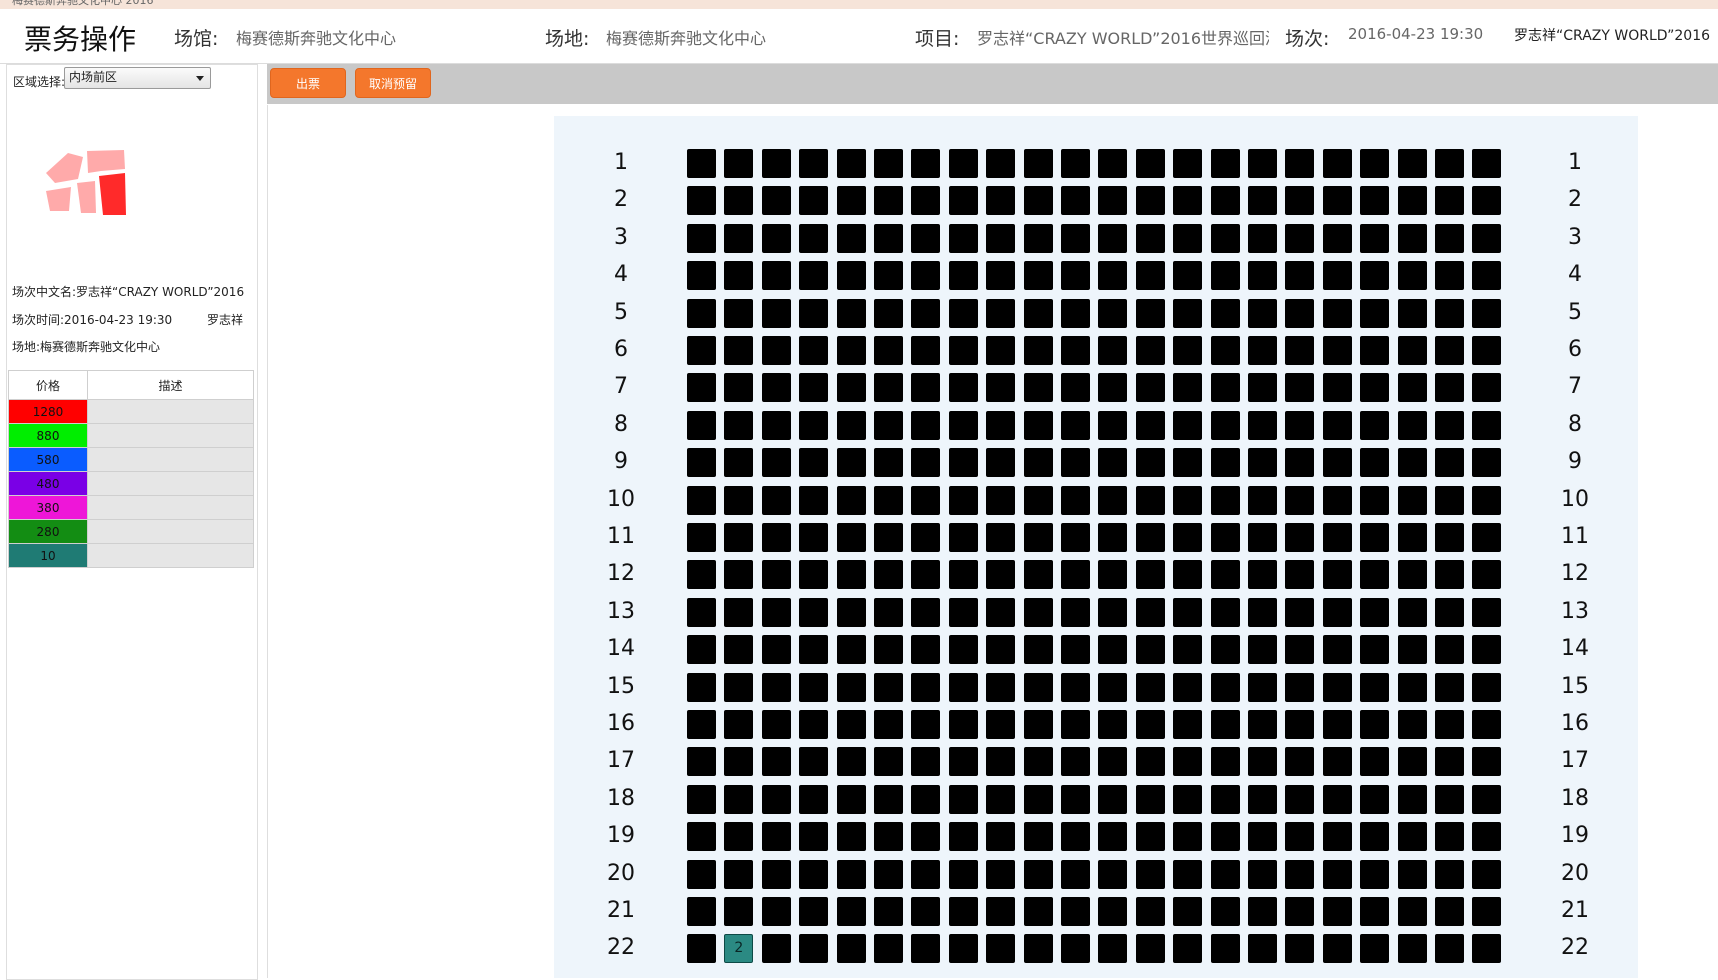 Image resolution: width=1718 pixels, height=980 pixels. What do you see at coordinates (131, 435) in the screenshot?
I see `price-row: 880` at bounding box center [131, 435].